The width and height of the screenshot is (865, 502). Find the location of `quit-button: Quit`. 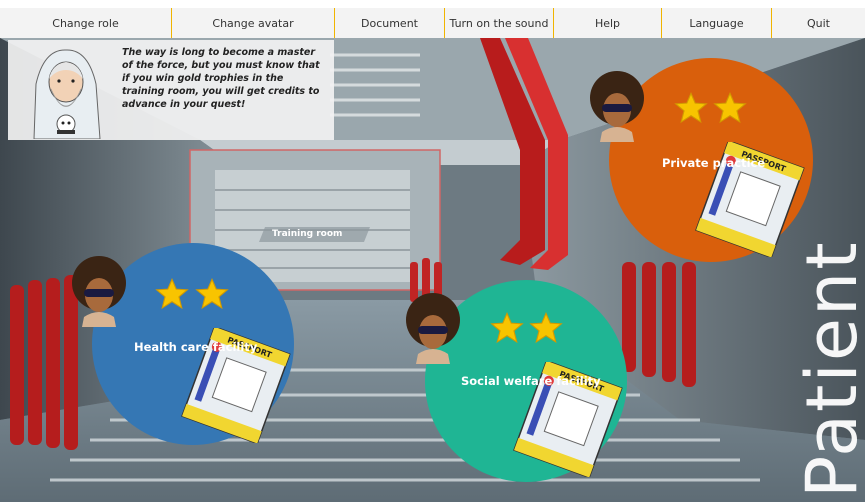

quit-button: Quit is located at coordinates (818, 23).